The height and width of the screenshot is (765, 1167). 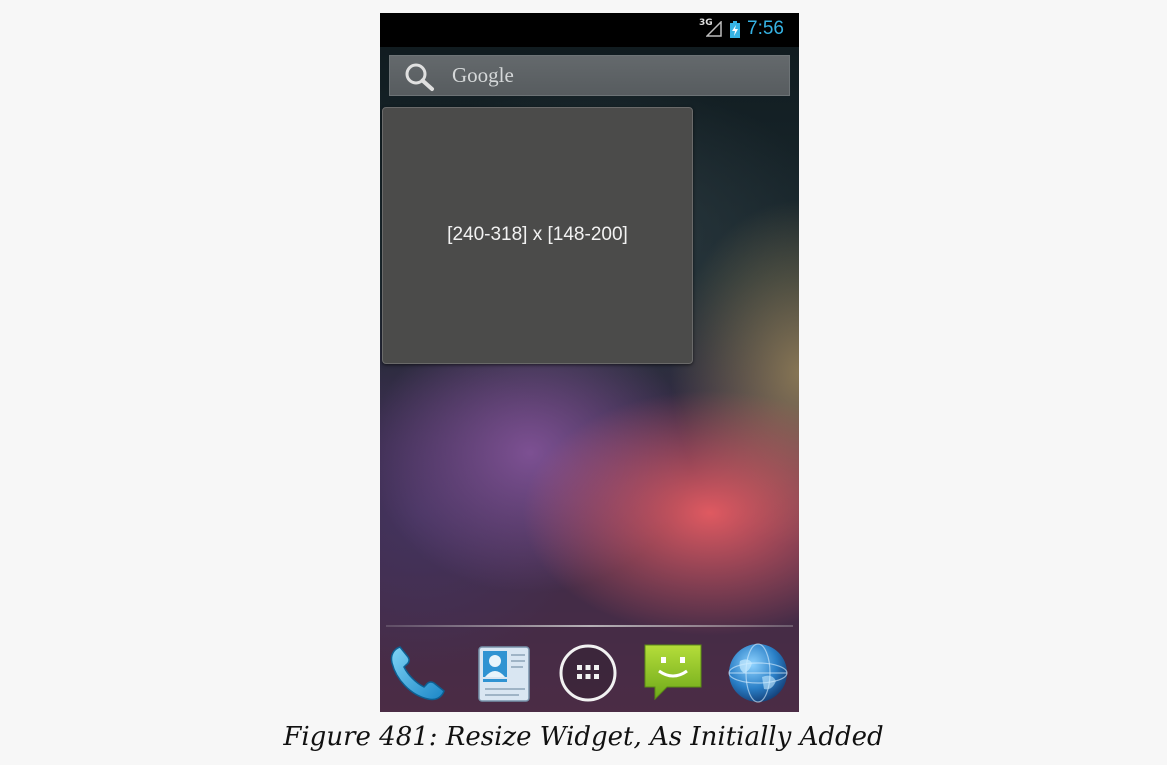 I want to click on dock-divider, so click(x=589, y=626).